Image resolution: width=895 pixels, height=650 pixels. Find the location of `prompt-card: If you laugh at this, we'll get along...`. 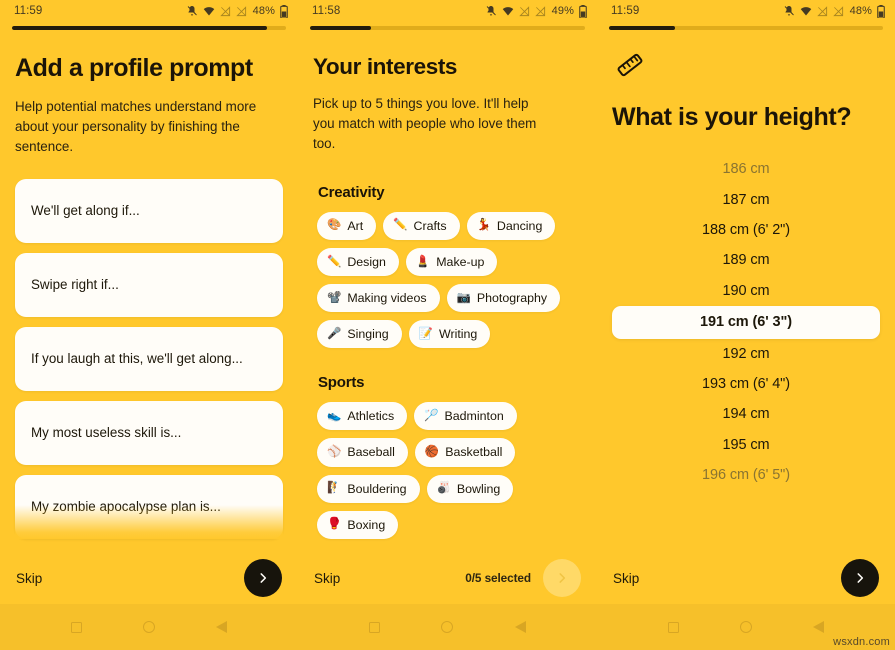

prompt-card: If you laugh at this, we'll get along... is located at coordinates (149, 358).